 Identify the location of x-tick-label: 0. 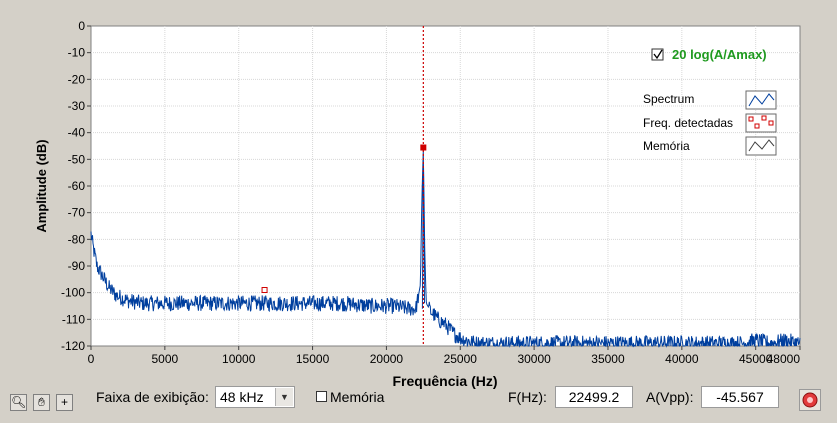
(91, 359).